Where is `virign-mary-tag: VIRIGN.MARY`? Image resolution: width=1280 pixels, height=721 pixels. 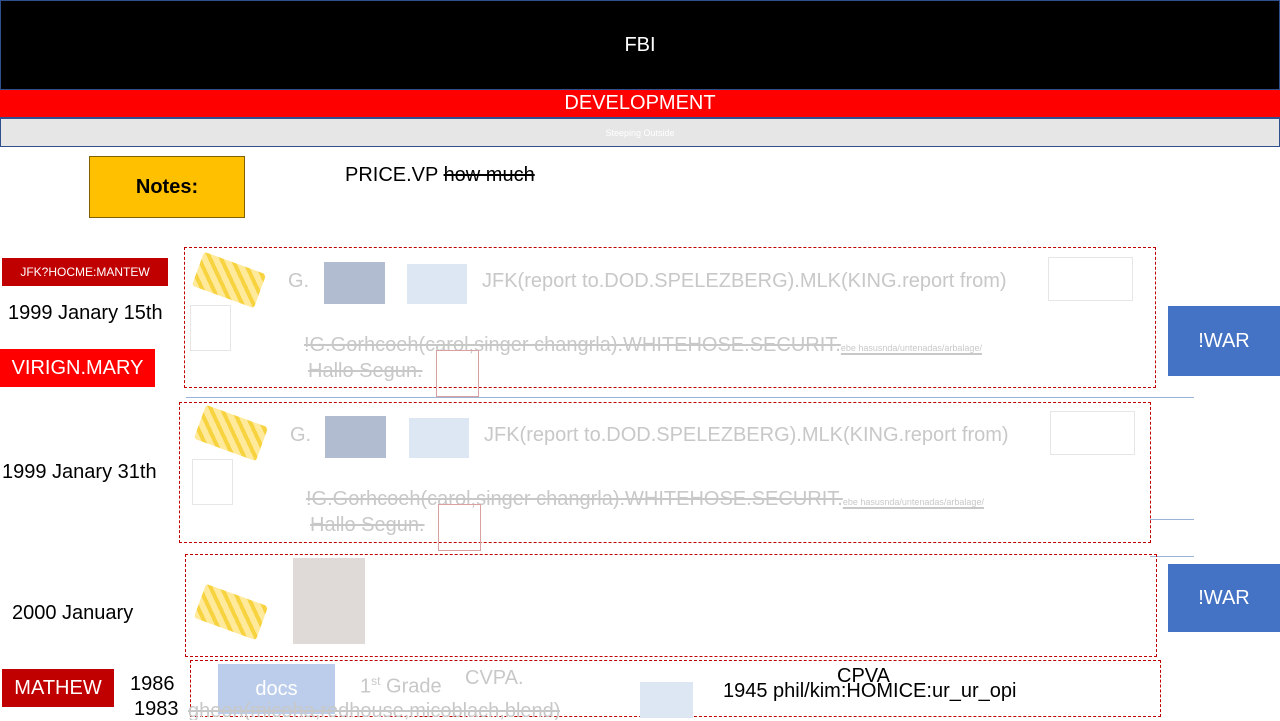 virign-mary-tag: VIRIGN.MARY is located at coordinates (77, 368).